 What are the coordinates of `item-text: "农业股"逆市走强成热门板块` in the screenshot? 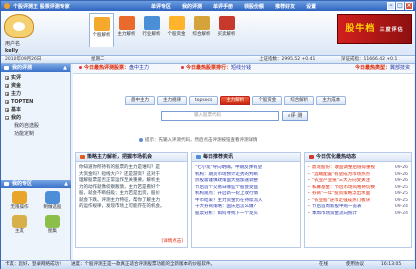 It's located at (341, 200).